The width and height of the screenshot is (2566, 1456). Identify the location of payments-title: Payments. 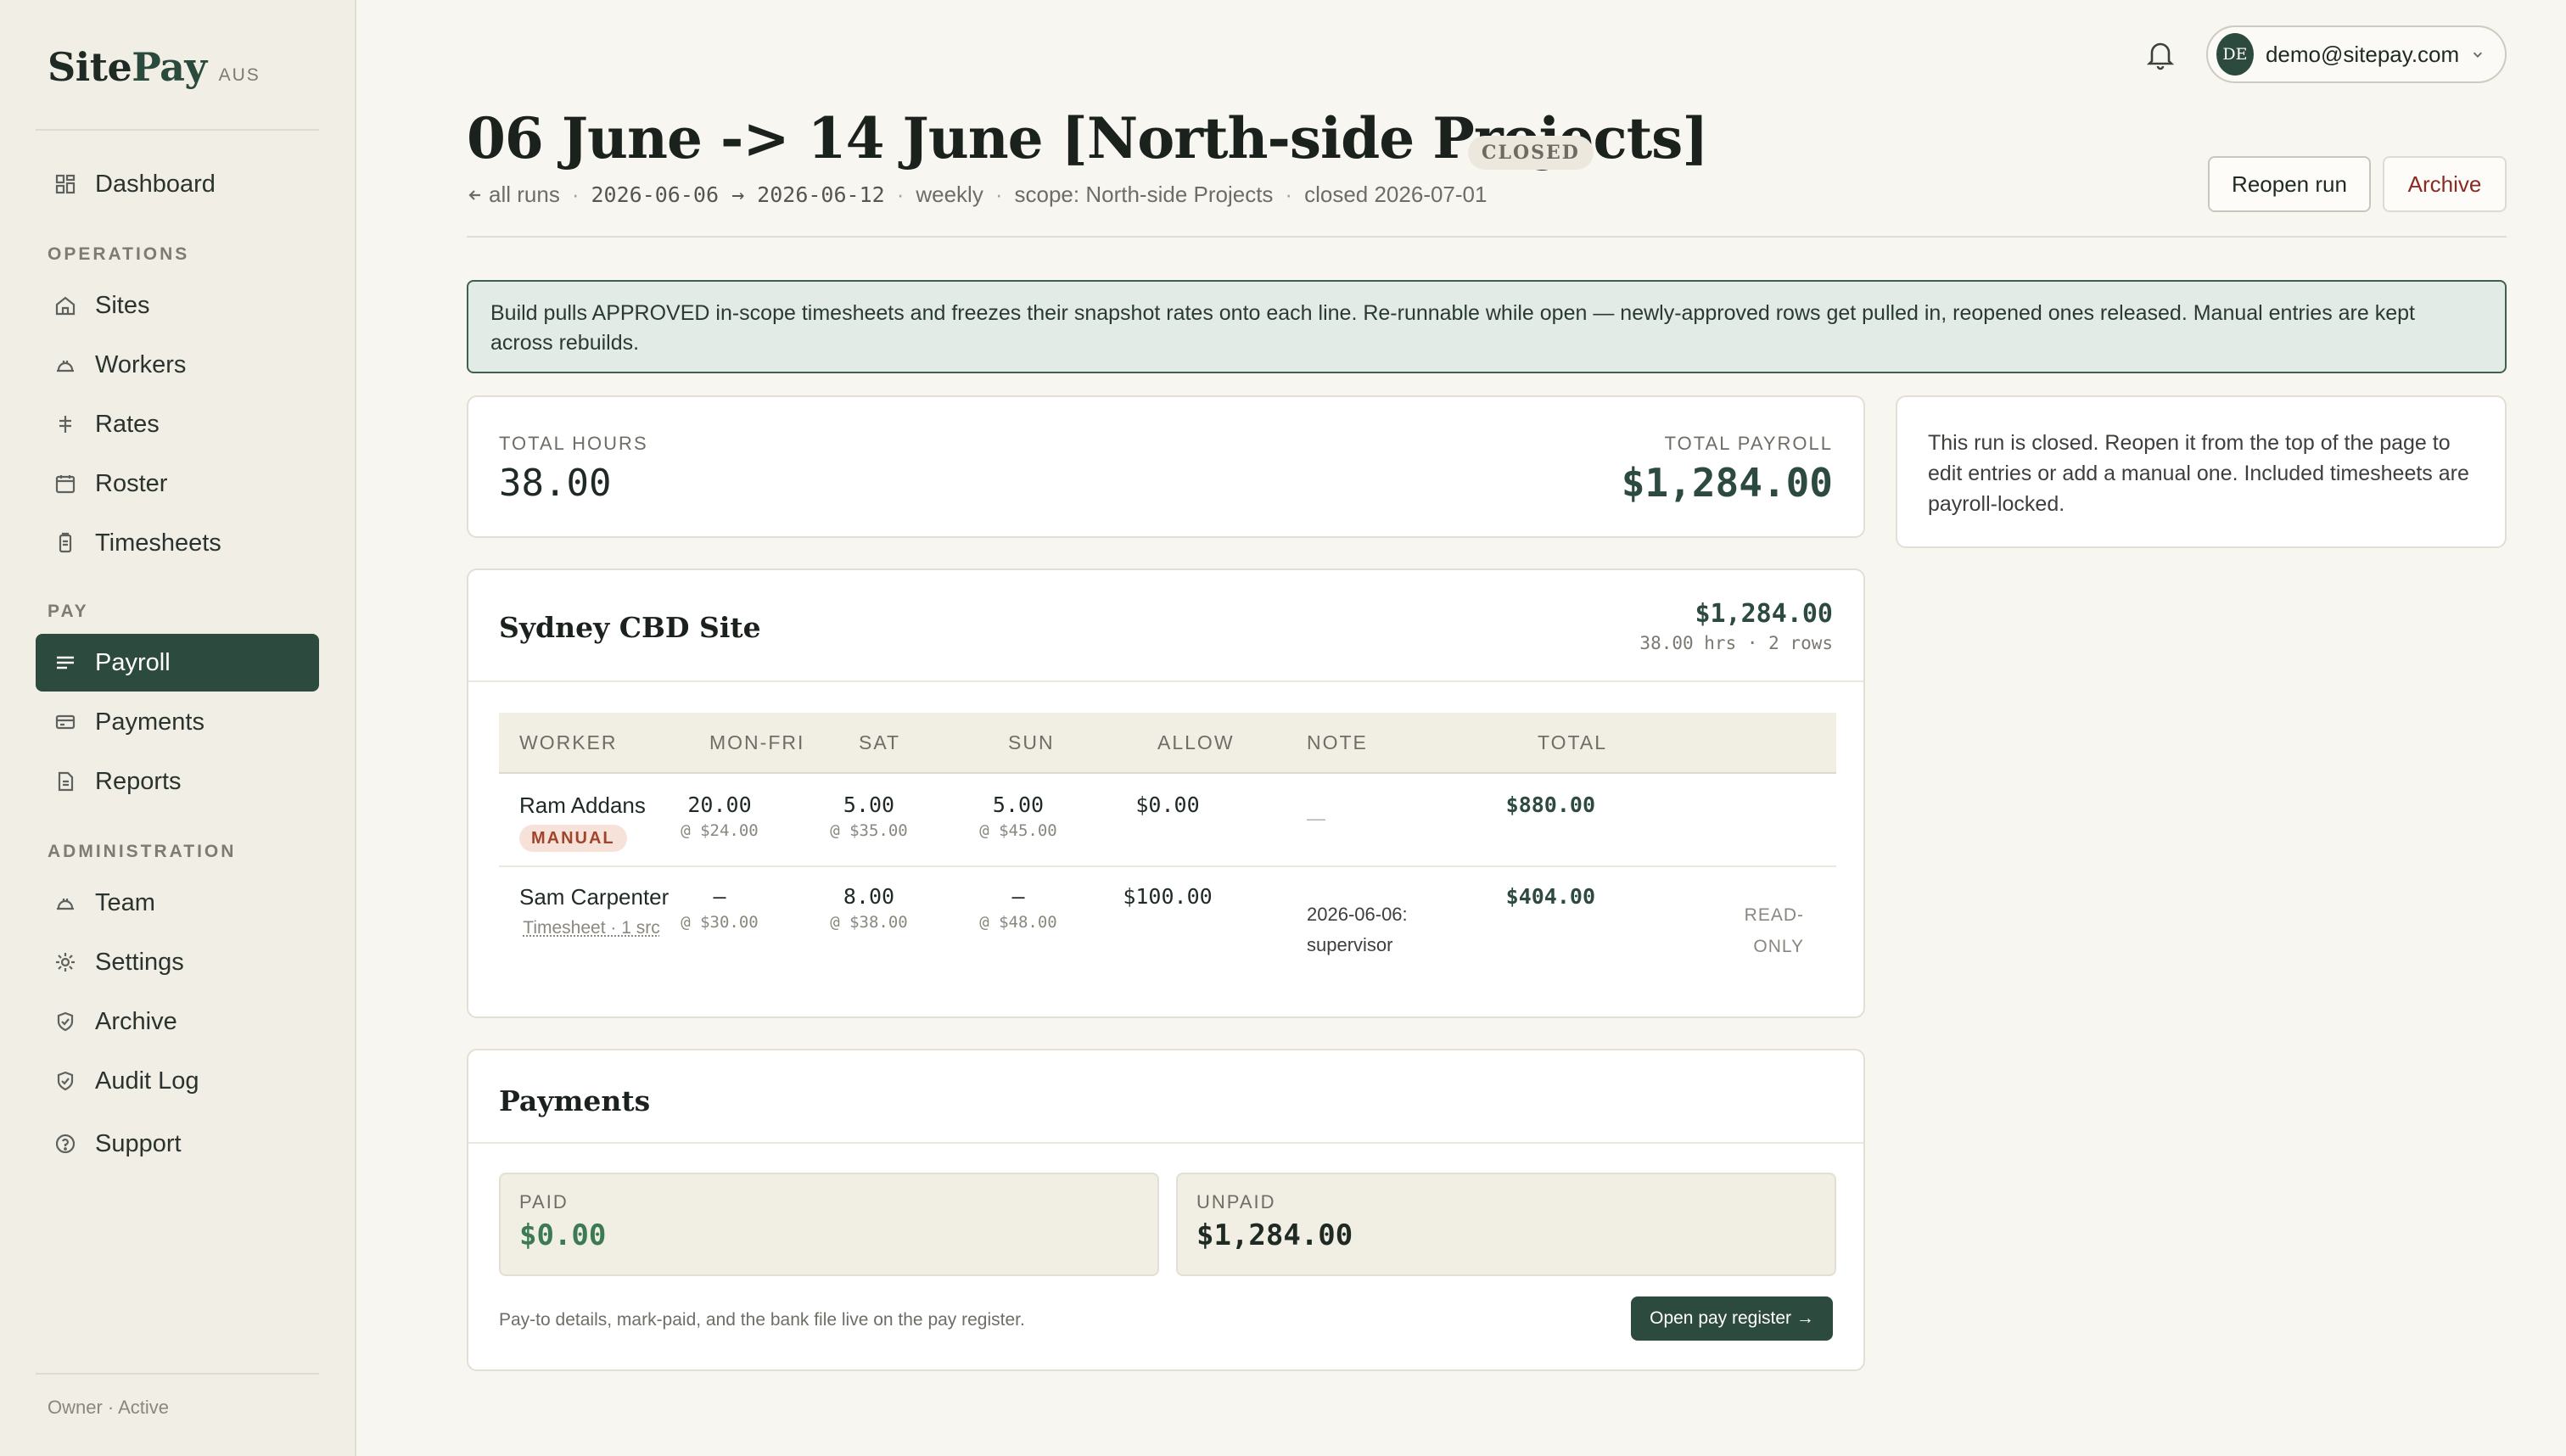
(575, 1100).